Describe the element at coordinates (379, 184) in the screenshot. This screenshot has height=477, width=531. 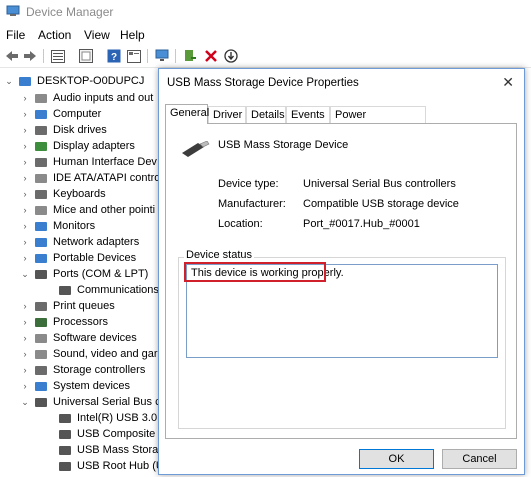
I see `device-type-value: Universal Serial Bus controllers` at that location.